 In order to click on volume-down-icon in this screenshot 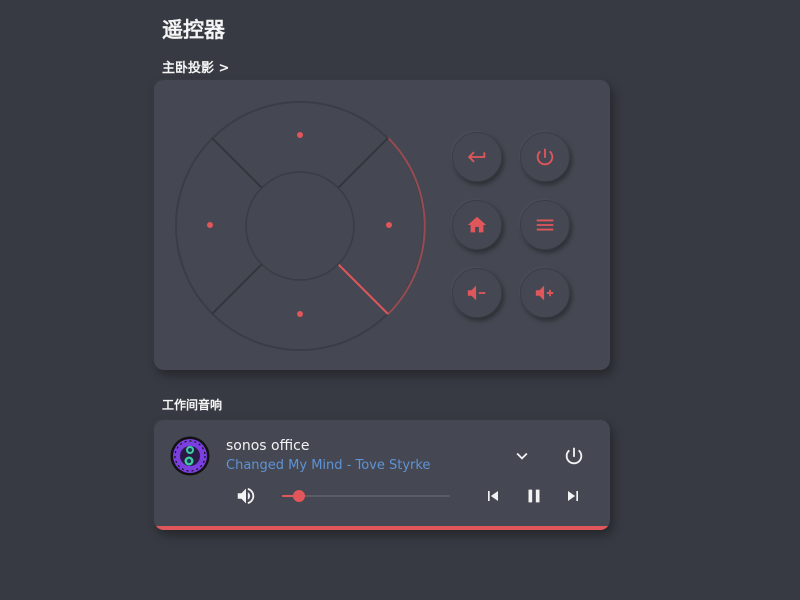, I will do `click(476, 293)`.